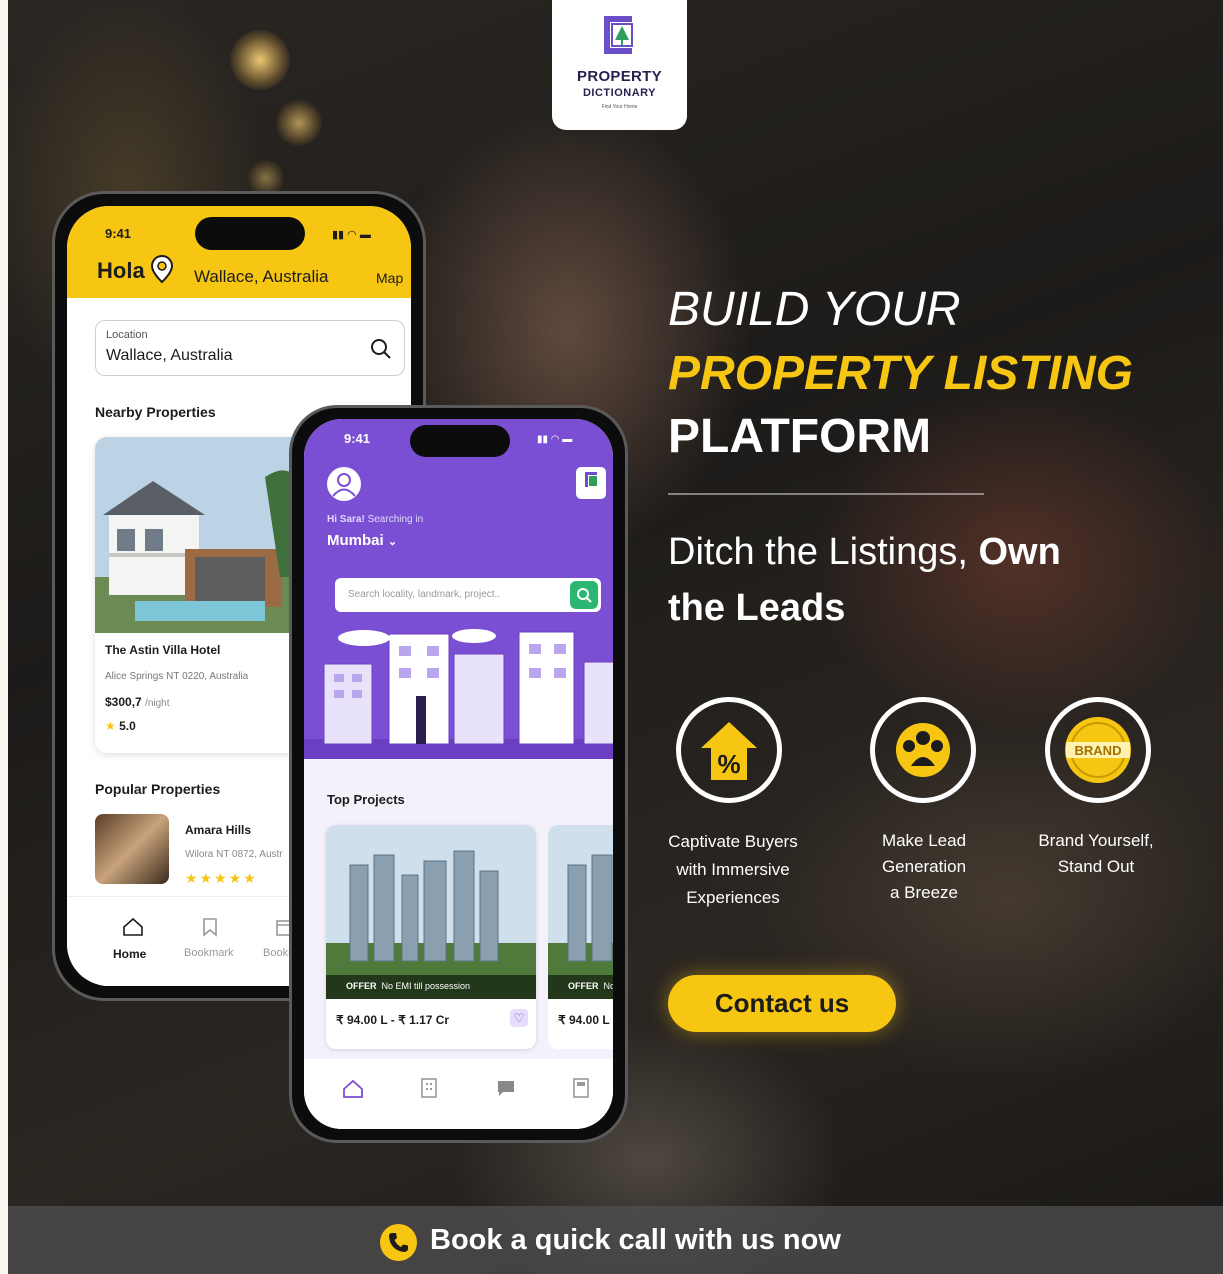  I want to click on feature-label-brand: Brand Yourself, Stand Out, so click(1096, 854).